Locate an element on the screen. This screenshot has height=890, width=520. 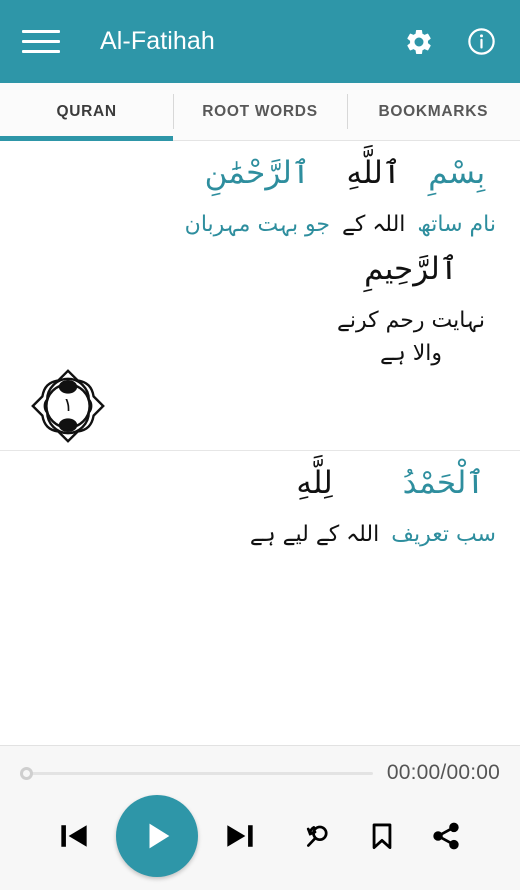
tab-label: ROOT WORDS is located at coordinates (260, 111).